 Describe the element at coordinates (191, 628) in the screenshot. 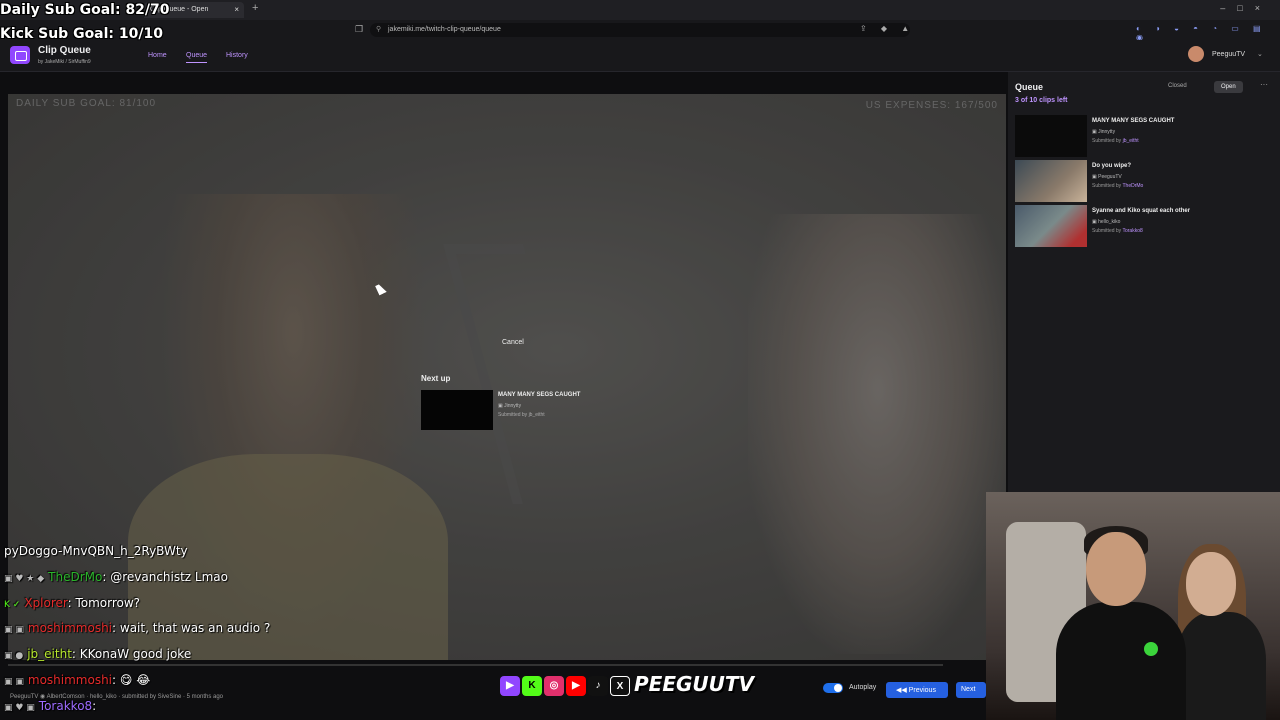

I see `chat-text: : wait, that was an audio ?` at that location.